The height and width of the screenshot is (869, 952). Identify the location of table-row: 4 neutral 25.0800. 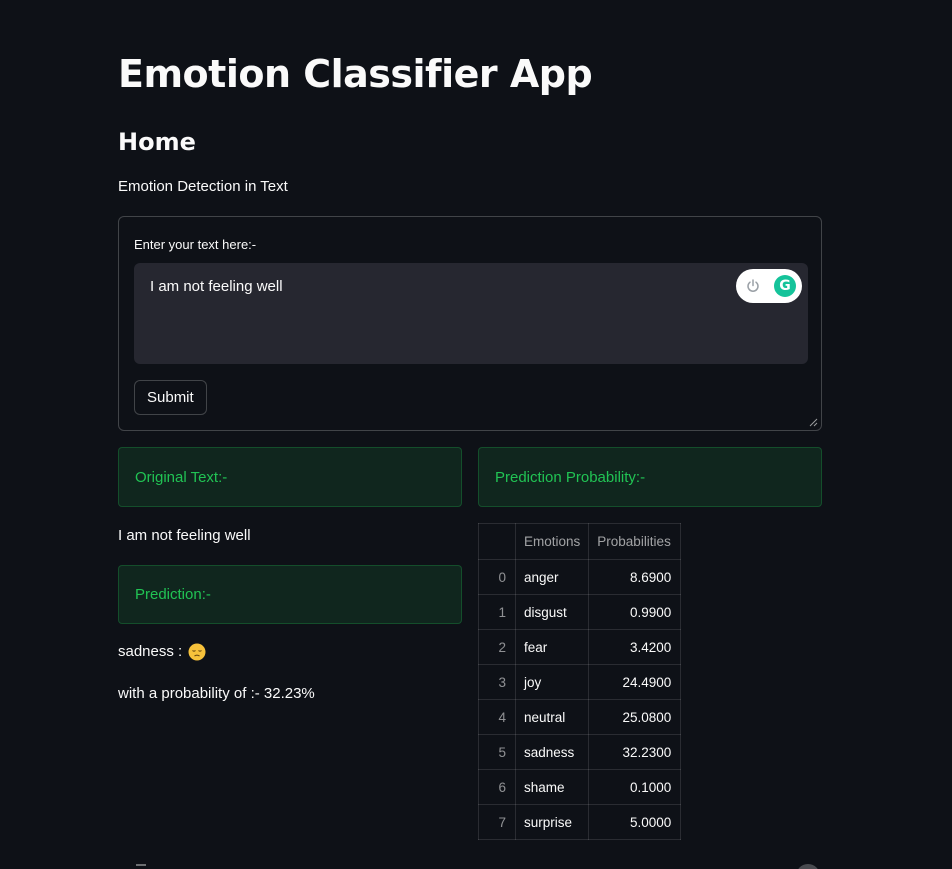
(580, 717).